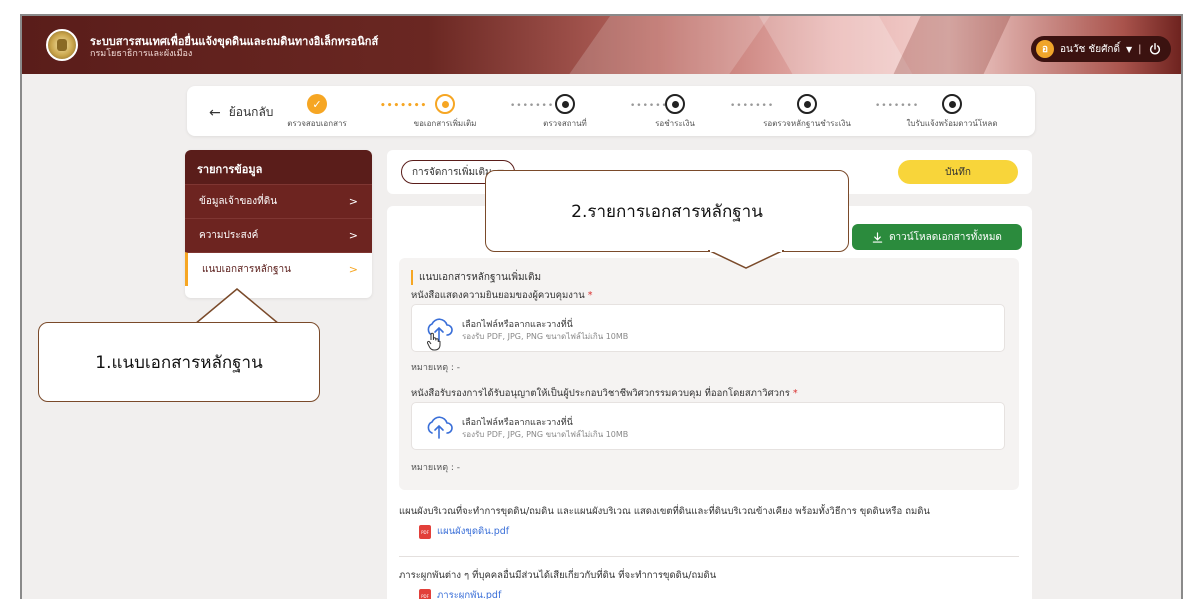 Image resolution: width=1204 pixels, height=599 pixels. Describe the element at coordinates (945, 237) in the screenshot. I see `download-all-label: ดาวน์โหลดเอกสารทั้งหมด` at that location.